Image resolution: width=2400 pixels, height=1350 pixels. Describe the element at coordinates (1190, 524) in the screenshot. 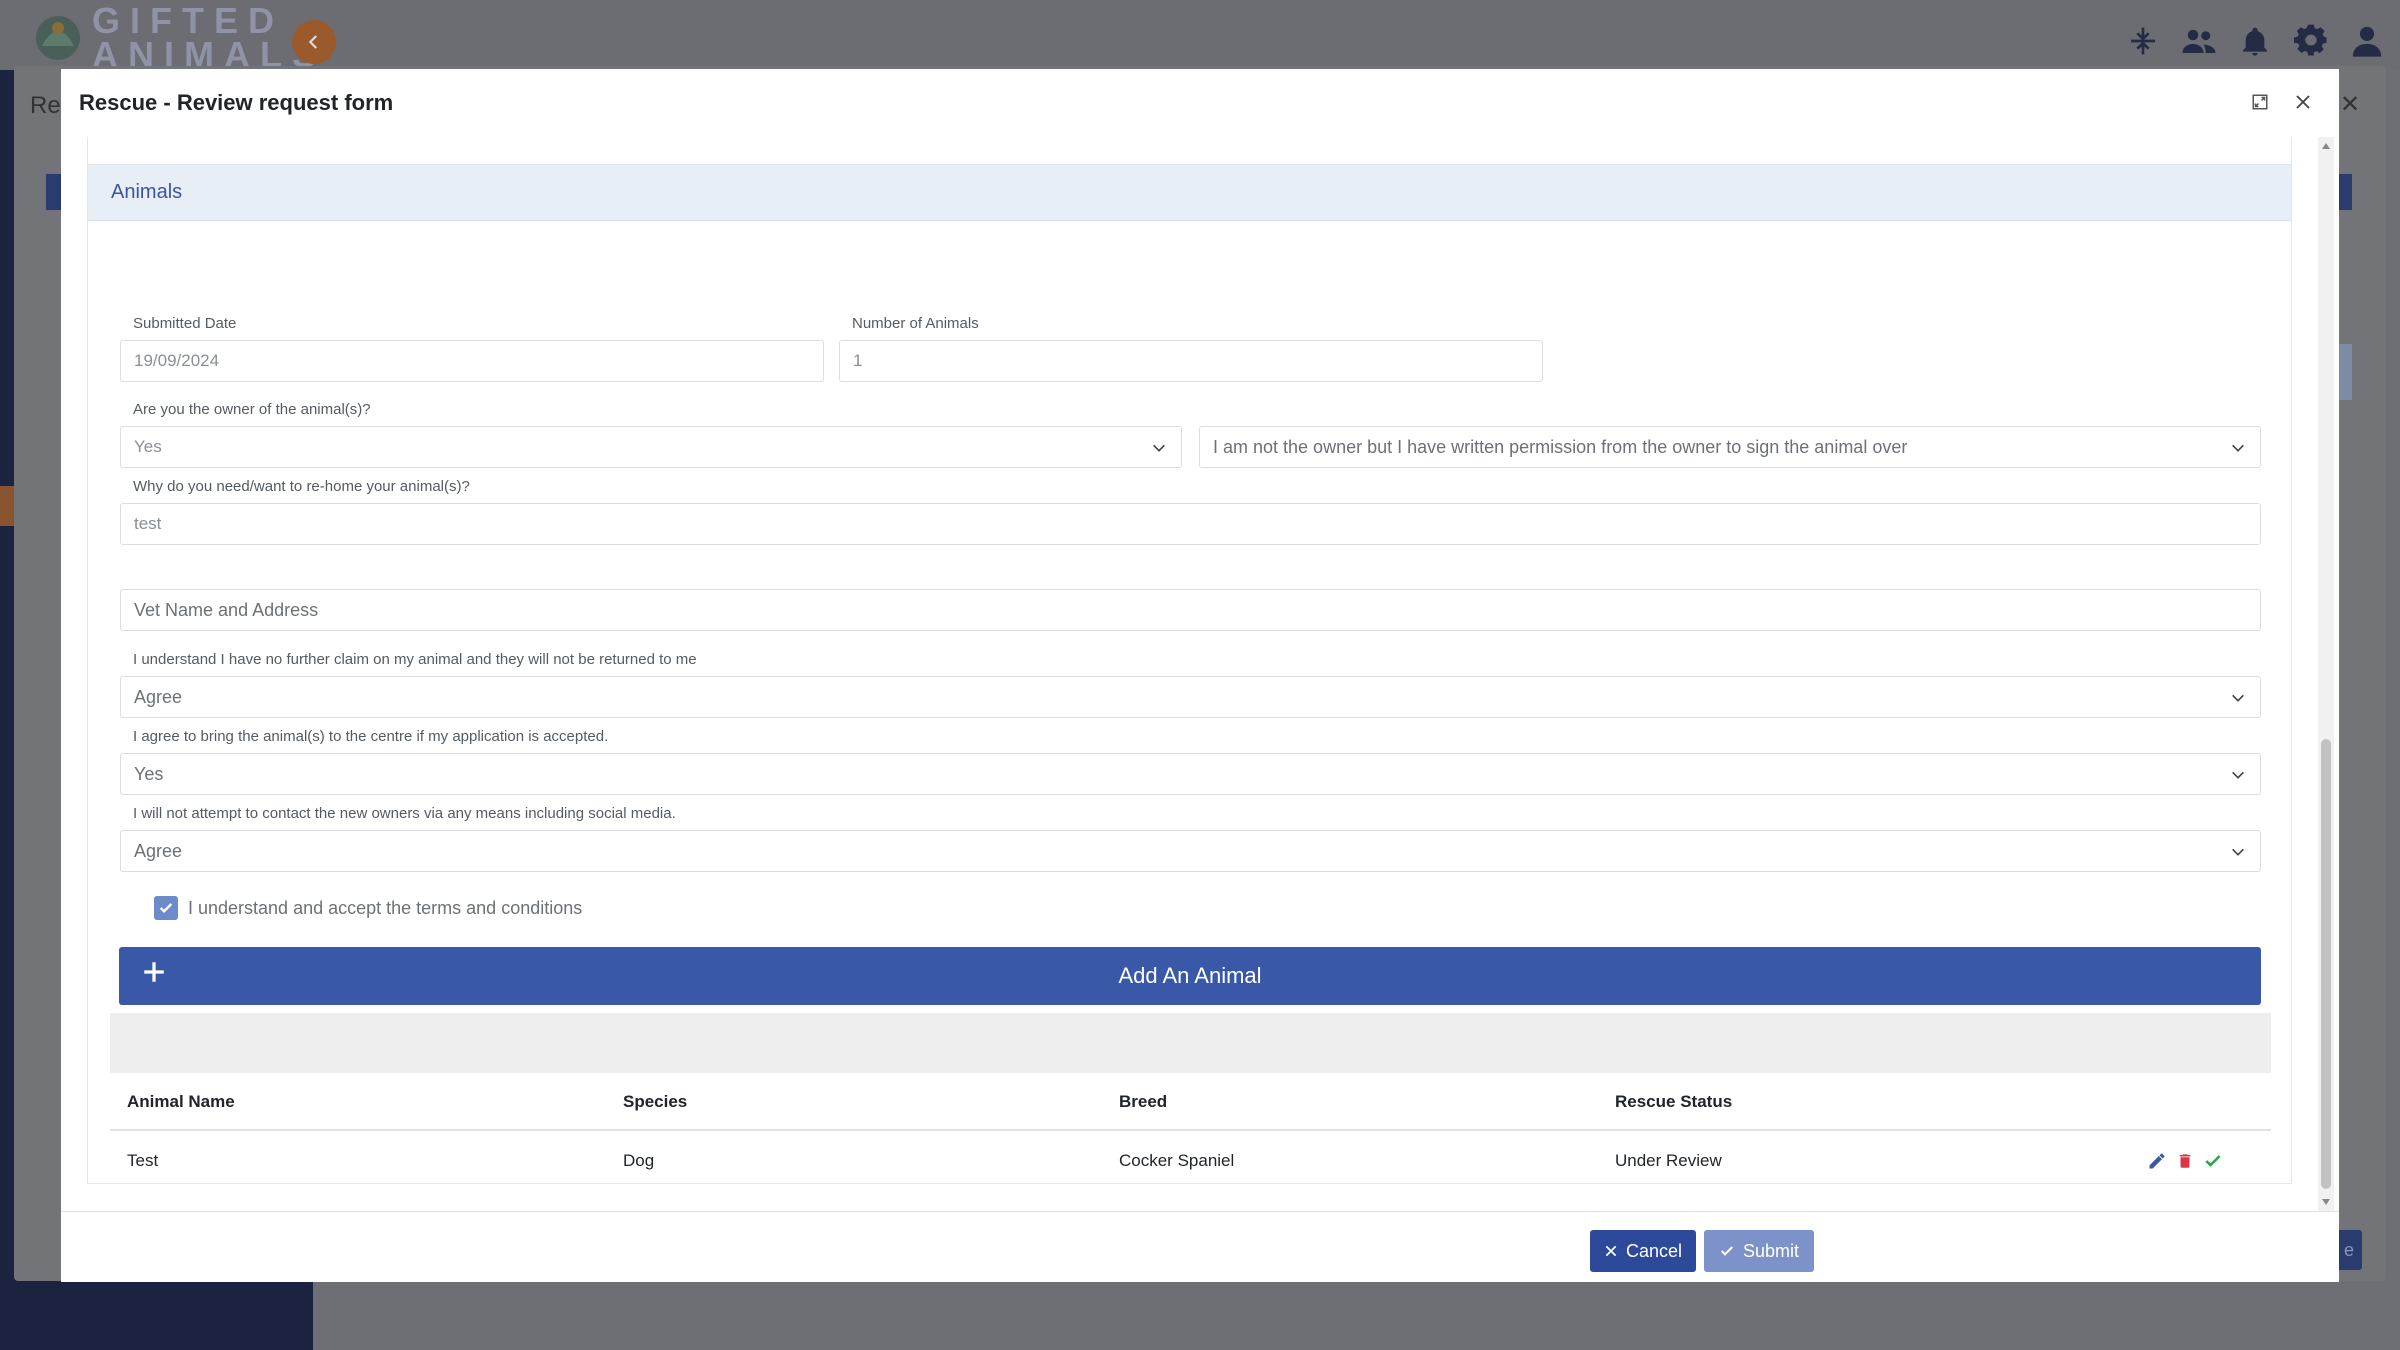

I see `rehome-reason-field: test` at that location.